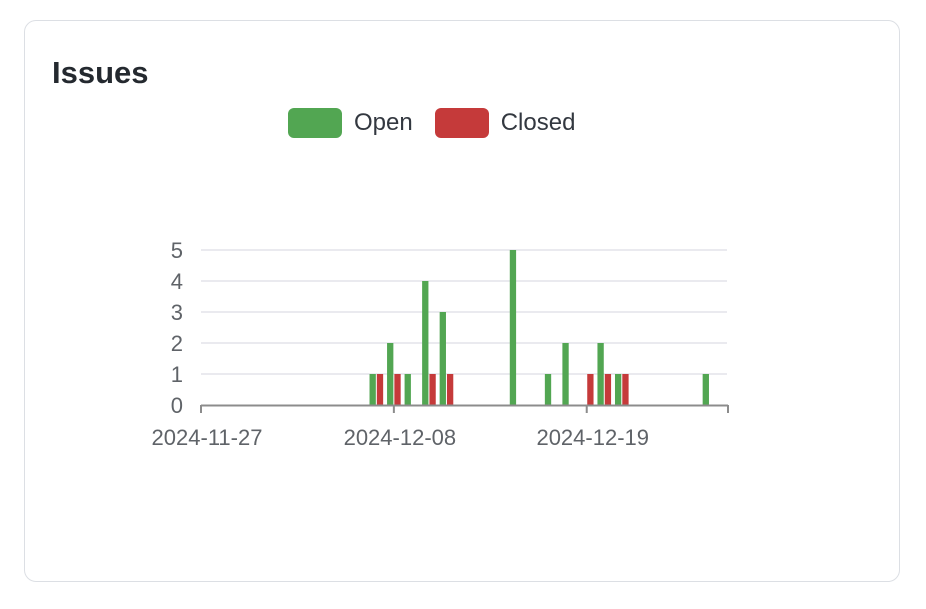  What do you see at coordinates (177, 312) in the screenshot?
I see `y-tick-label-3: 3` at bounding box center [177, 312].